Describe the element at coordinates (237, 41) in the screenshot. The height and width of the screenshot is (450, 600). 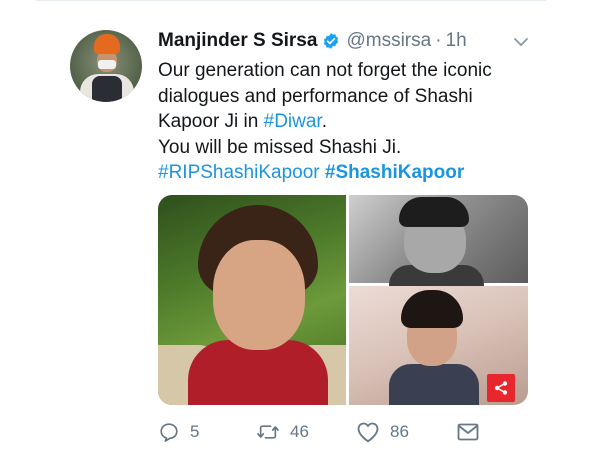
I see `author-name: Manjinder S Sirsa` at that location.